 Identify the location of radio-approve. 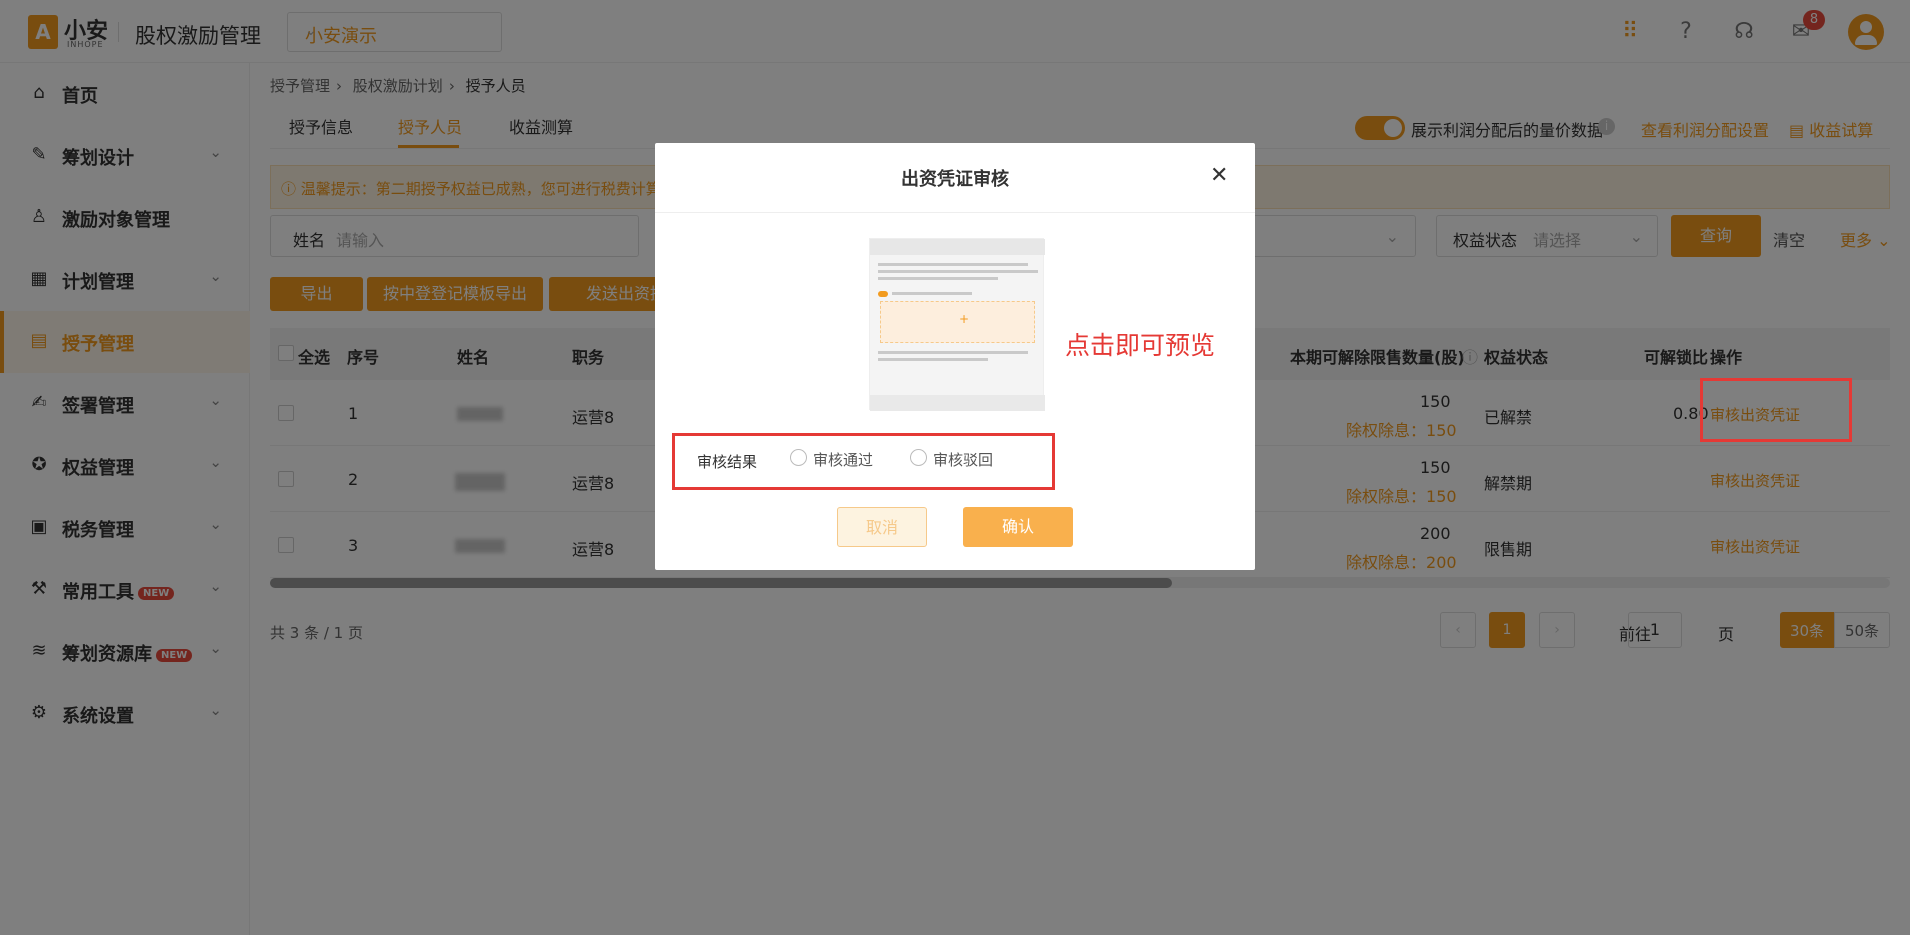
(798, 457).